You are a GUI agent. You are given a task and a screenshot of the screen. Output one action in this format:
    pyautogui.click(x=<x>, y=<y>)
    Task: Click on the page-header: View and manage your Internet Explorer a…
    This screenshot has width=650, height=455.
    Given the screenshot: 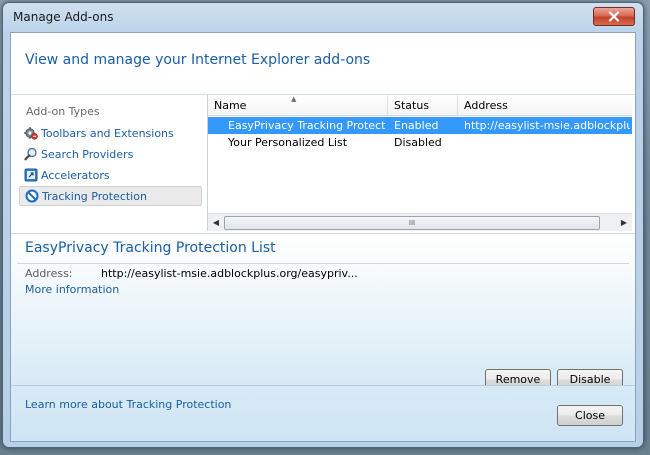 What is the action you would take?
    pyautogui.click(x=198, y=60)
    